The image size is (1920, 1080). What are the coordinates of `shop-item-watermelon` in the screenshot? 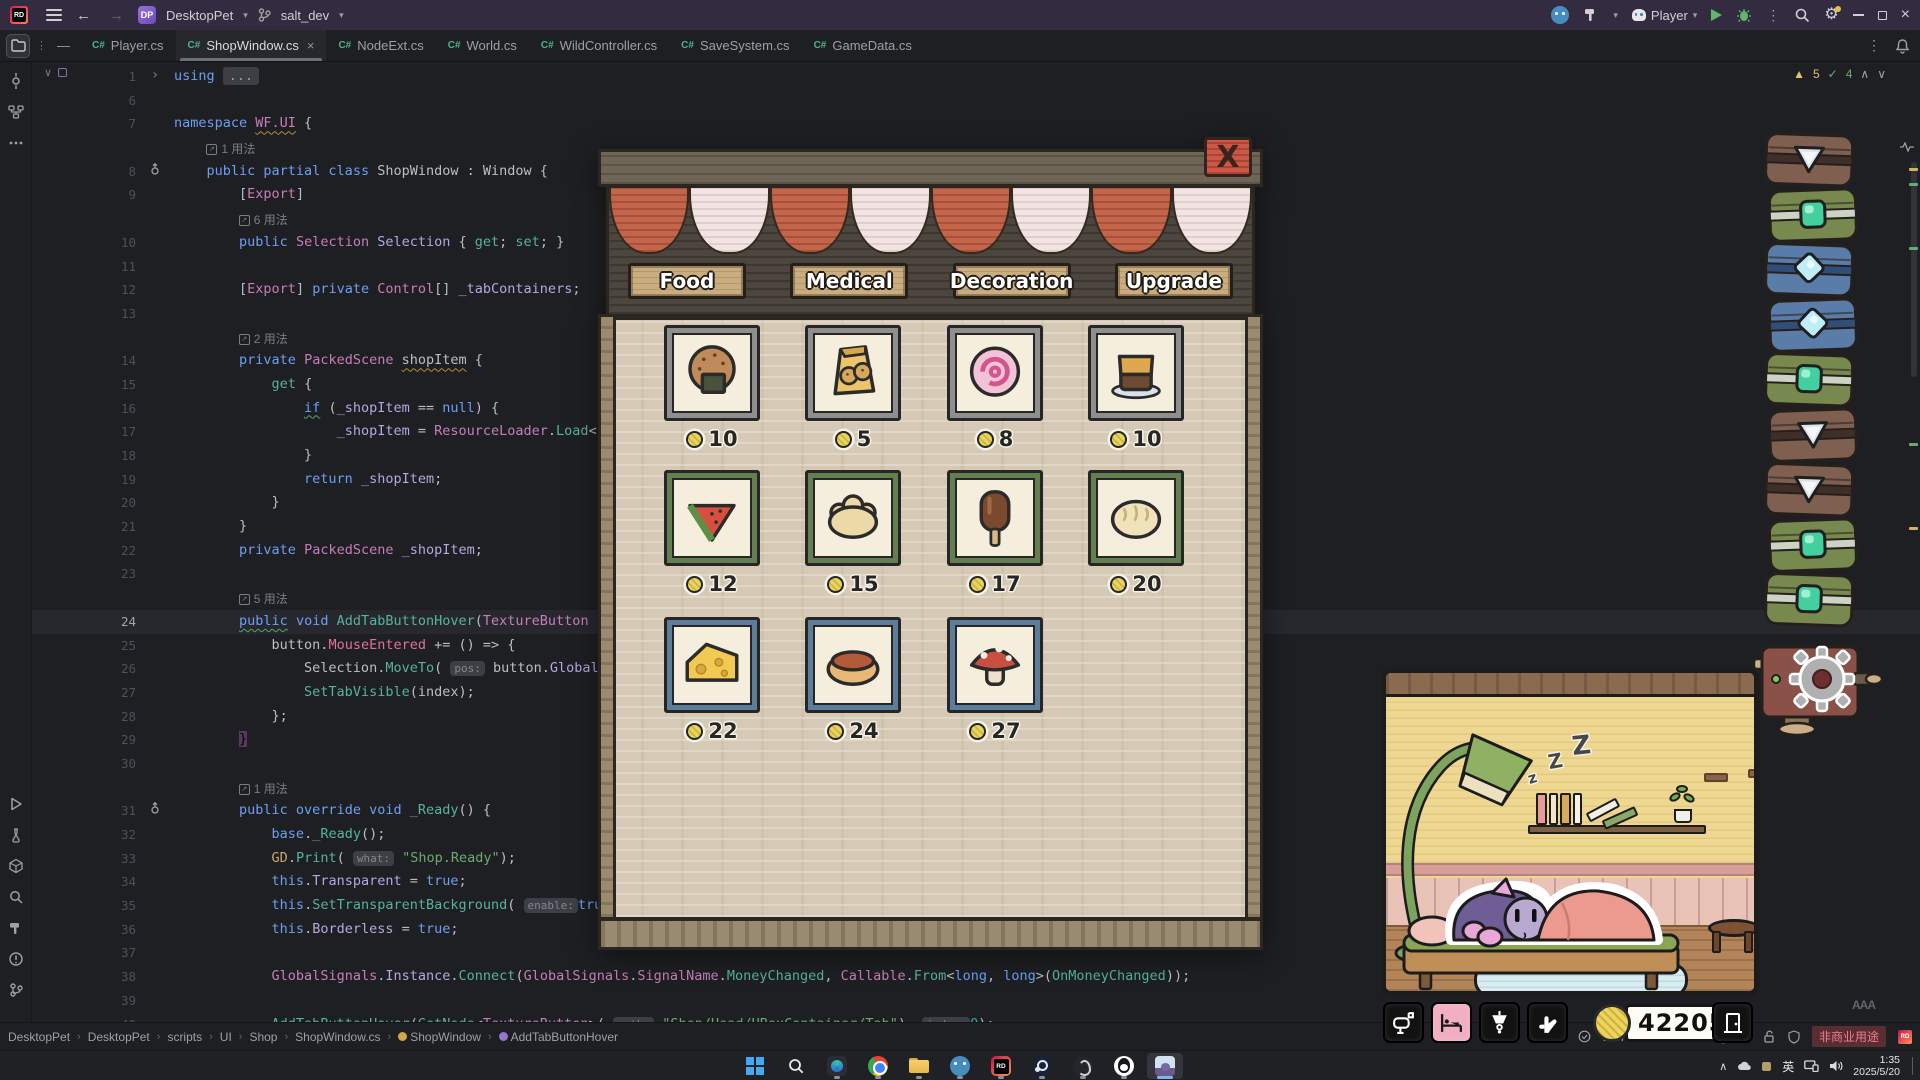 It's located at (712, 518).